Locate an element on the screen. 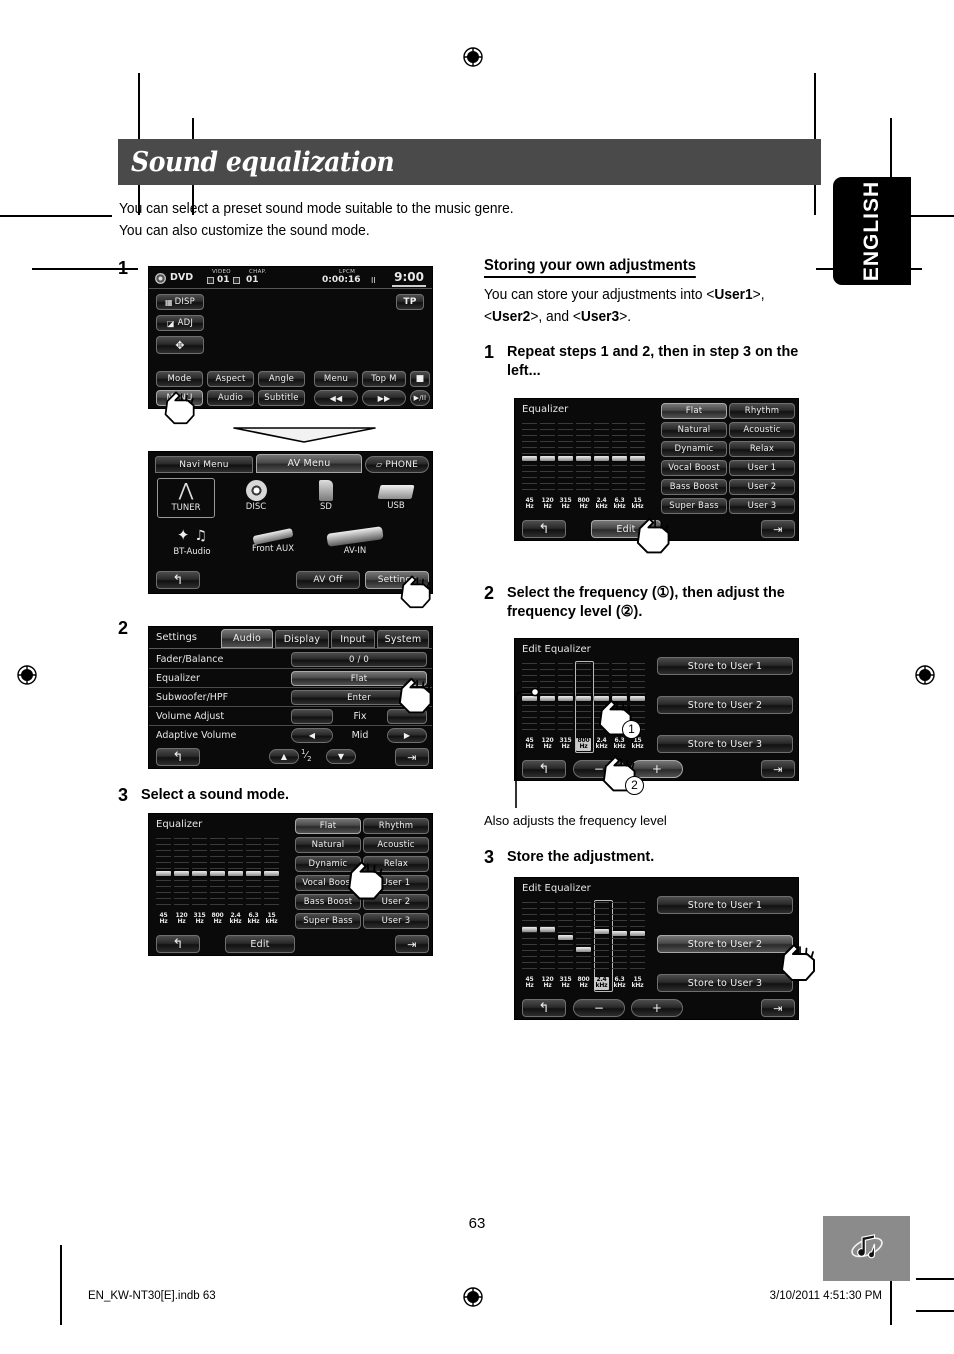  disp-button: ▦ DISP is located at coordinates (180, 302).